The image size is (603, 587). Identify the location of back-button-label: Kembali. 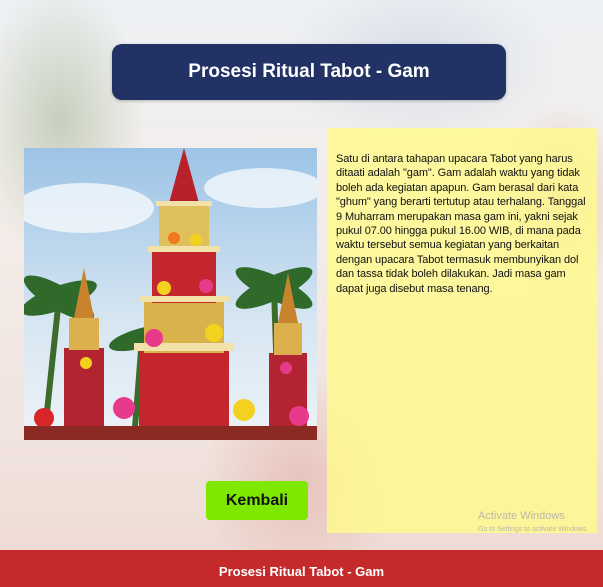
(257, 500).